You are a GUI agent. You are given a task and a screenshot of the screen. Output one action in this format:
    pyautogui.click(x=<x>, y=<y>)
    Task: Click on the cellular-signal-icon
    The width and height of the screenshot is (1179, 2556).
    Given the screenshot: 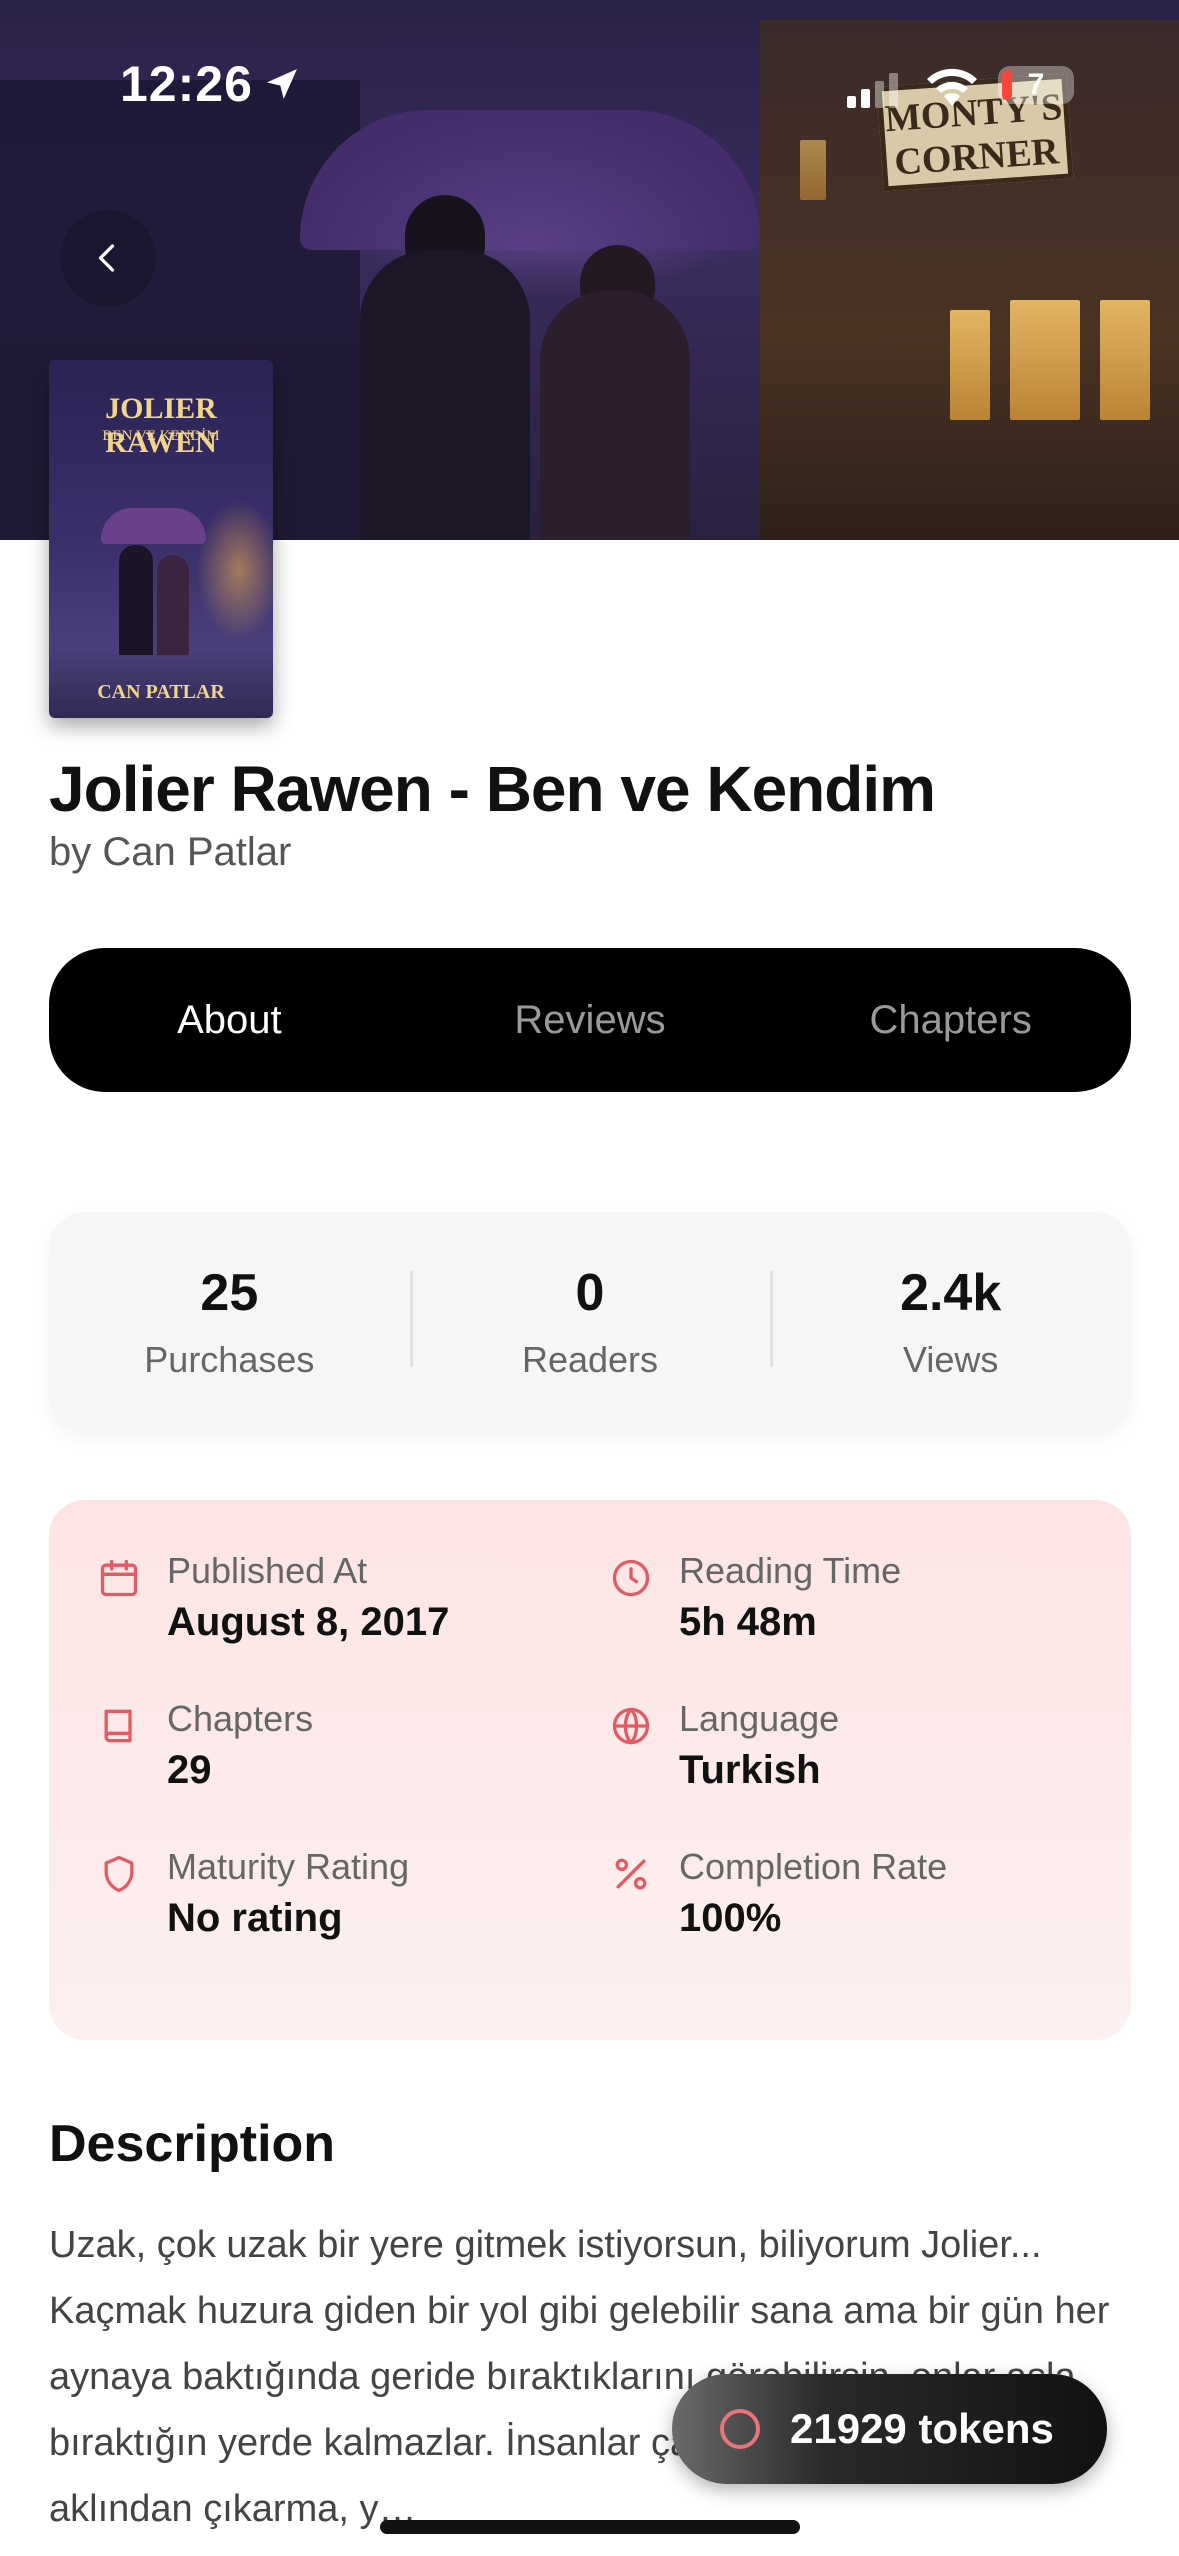 What is the action you would take?
    pyautogui.click(x=872, y=90)
    